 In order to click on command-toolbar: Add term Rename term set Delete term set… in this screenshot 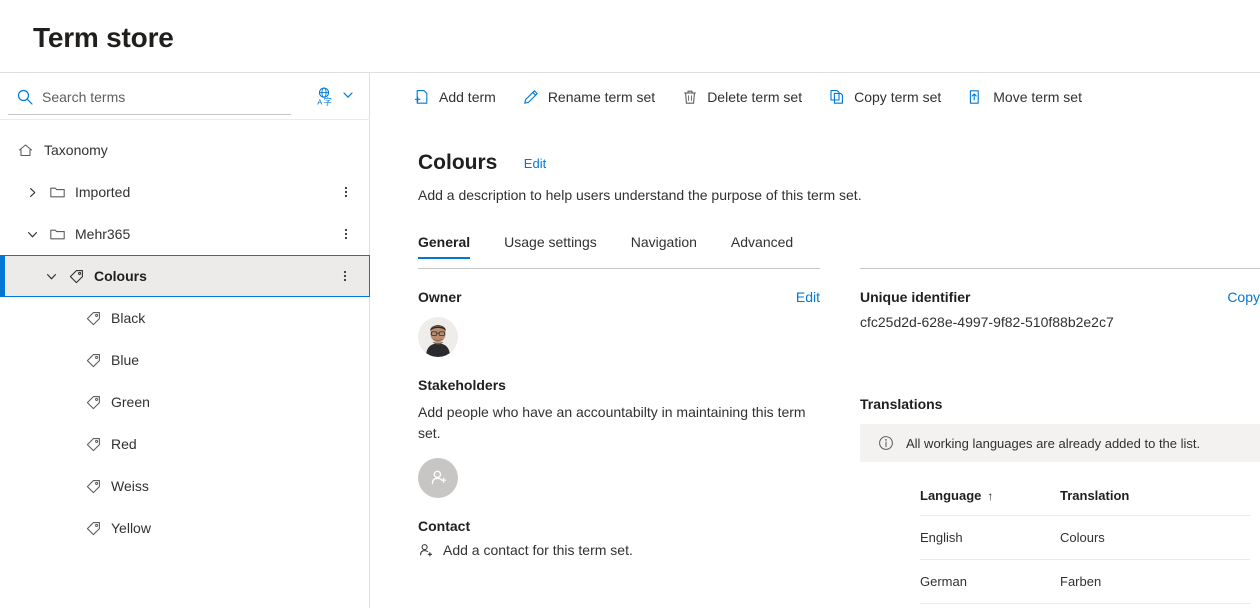, I will do `click(815, 97)`.